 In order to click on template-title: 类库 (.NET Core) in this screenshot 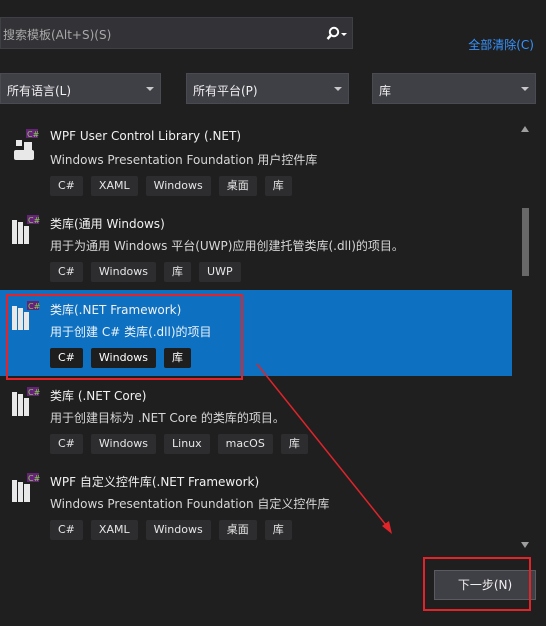, I will do `click(98, 396)`.